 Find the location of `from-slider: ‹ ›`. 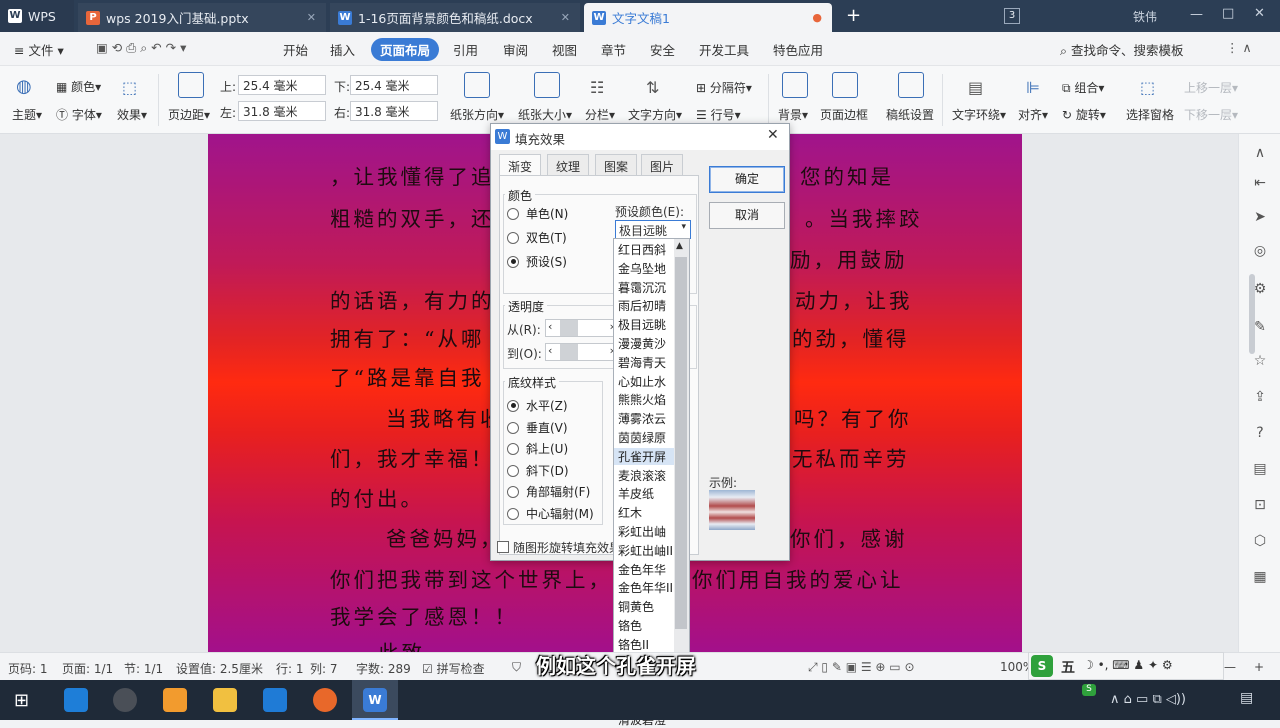

from-slider: ‹ › is located at coordinates (581, 328).